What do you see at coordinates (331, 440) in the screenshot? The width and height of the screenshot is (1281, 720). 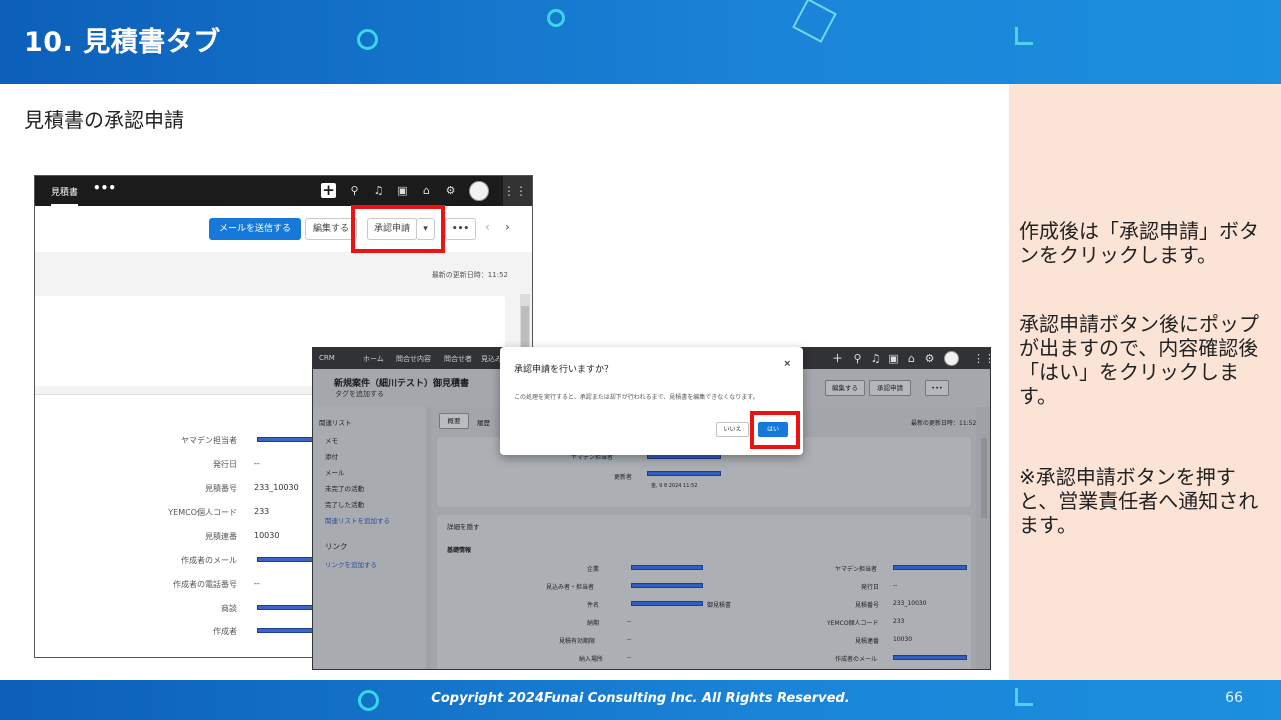 I see `sidebar-item-memo: メモ` at bounding box center [331, 440].